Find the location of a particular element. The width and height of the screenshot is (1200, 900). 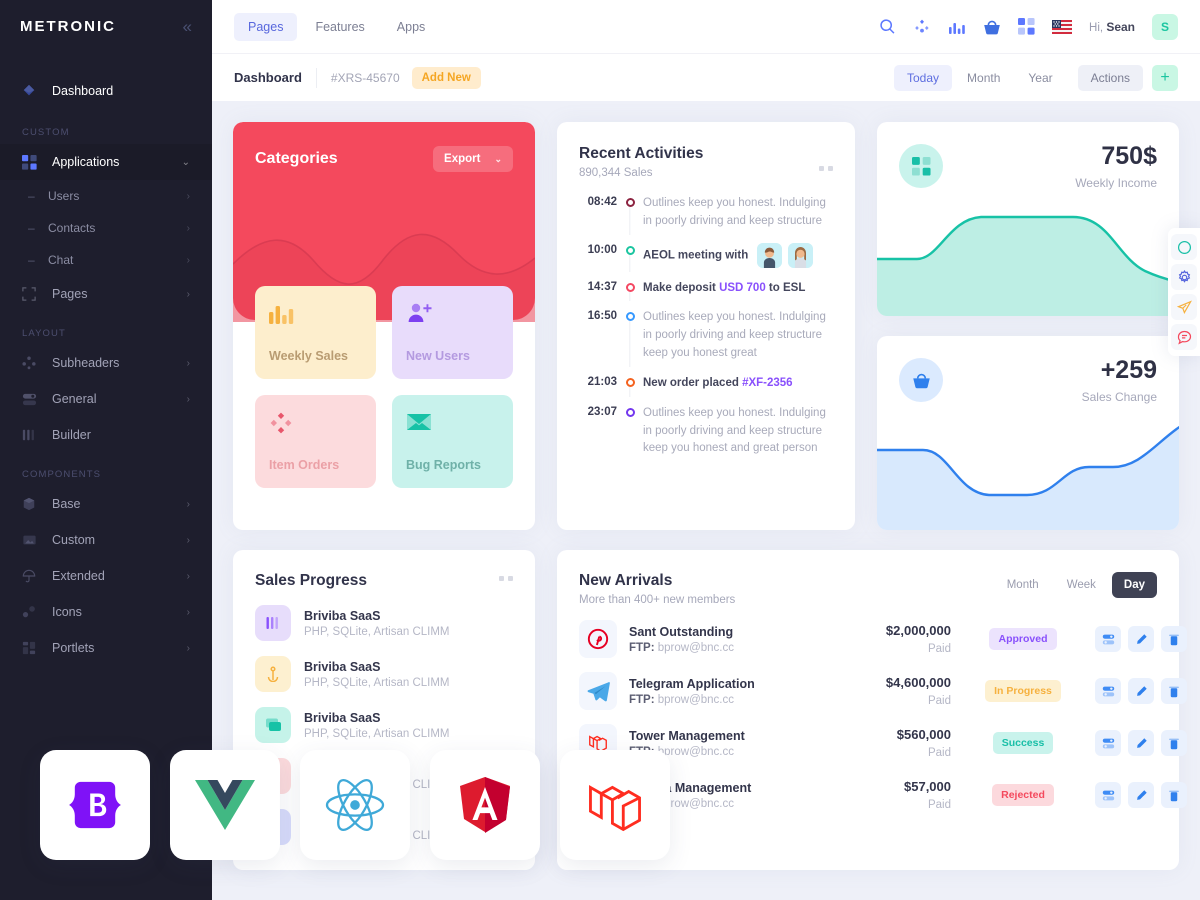

sidebar-item-general: General › is located at coordinates (106, 399).